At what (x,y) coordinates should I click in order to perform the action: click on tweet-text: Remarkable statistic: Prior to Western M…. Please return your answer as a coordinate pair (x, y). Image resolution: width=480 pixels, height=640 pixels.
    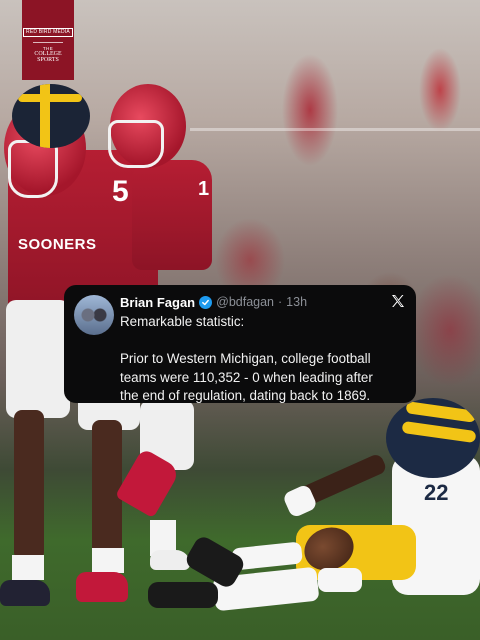
    Looking at the image, I should click on (262, 359).